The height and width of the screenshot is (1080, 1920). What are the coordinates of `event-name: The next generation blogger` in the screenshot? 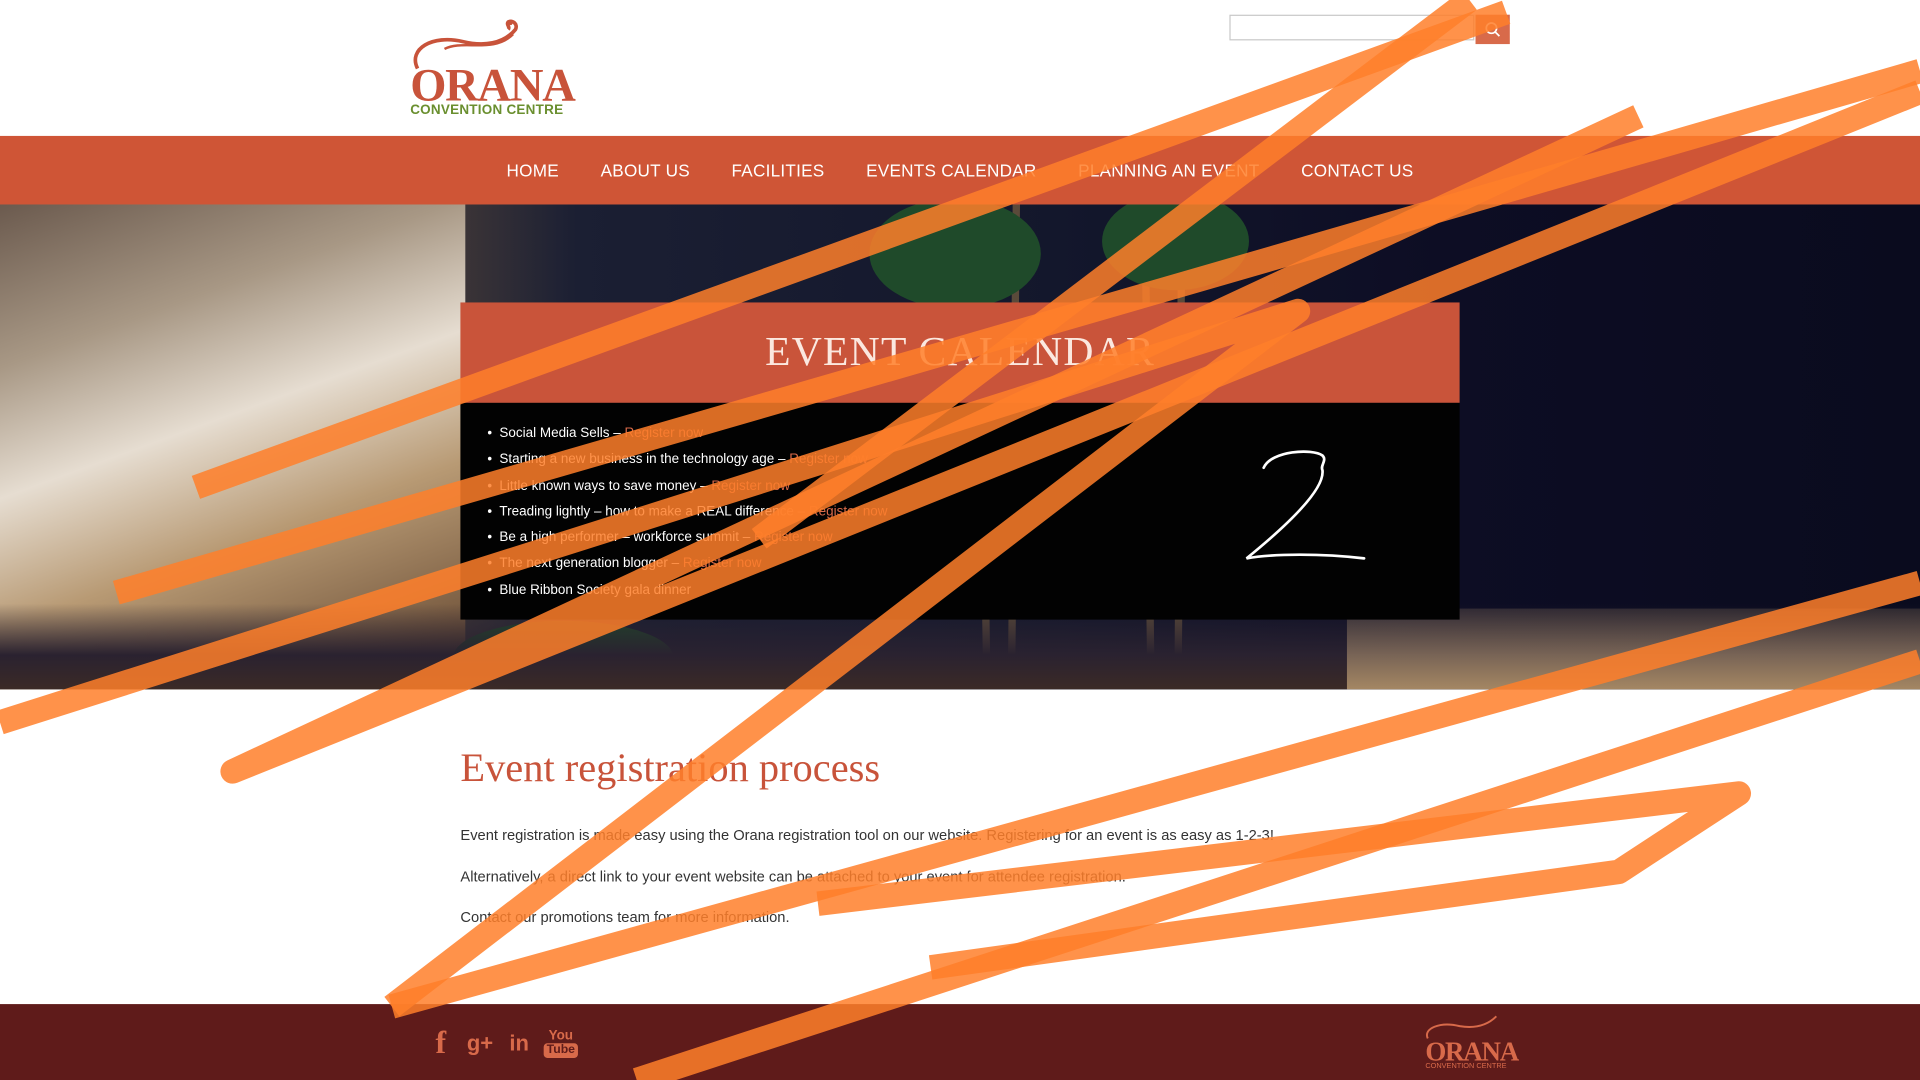 It's located at (583, 564).